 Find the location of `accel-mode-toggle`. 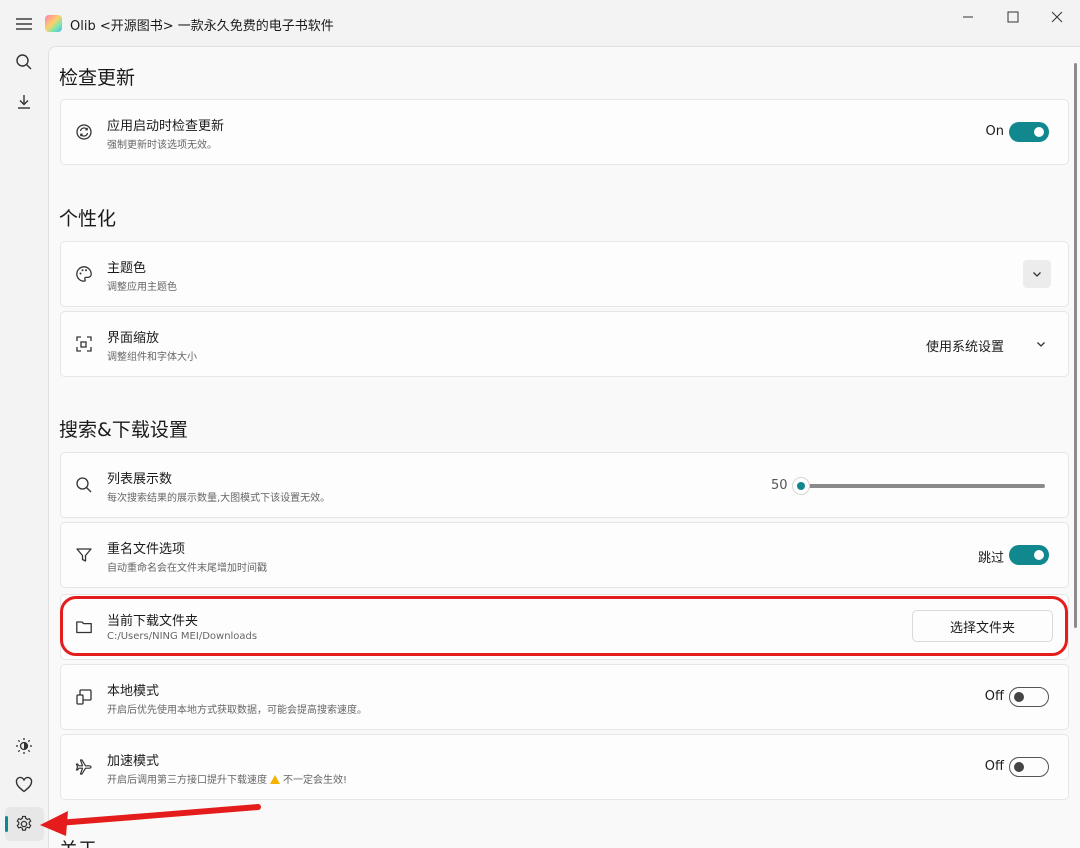

accel-mode-toggle is located at coordinates (1029, 767).